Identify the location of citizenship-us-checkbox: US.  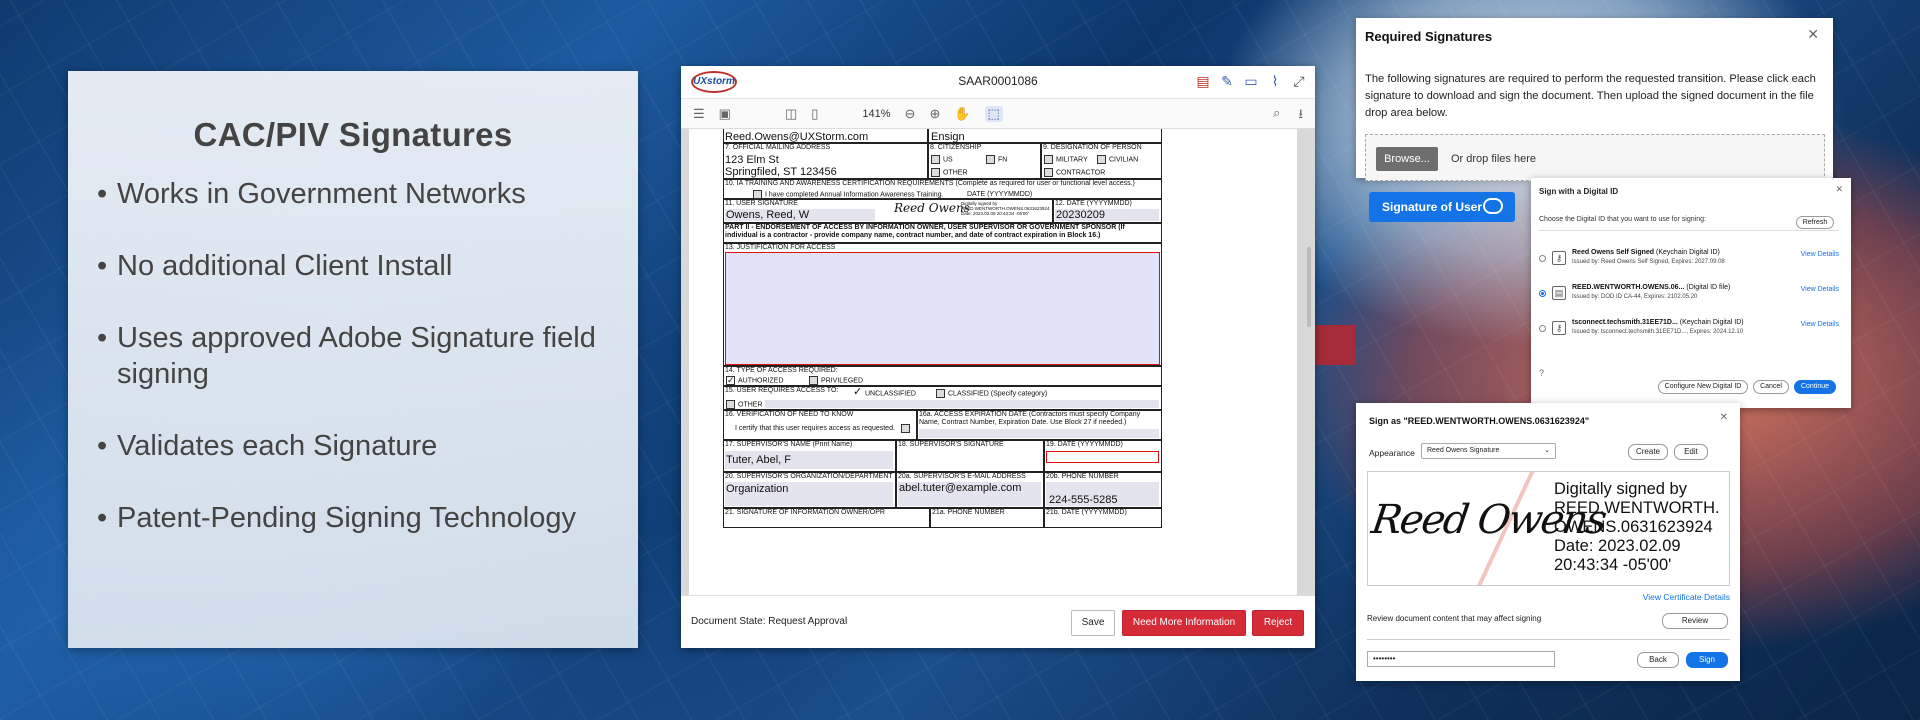
(942, 159).